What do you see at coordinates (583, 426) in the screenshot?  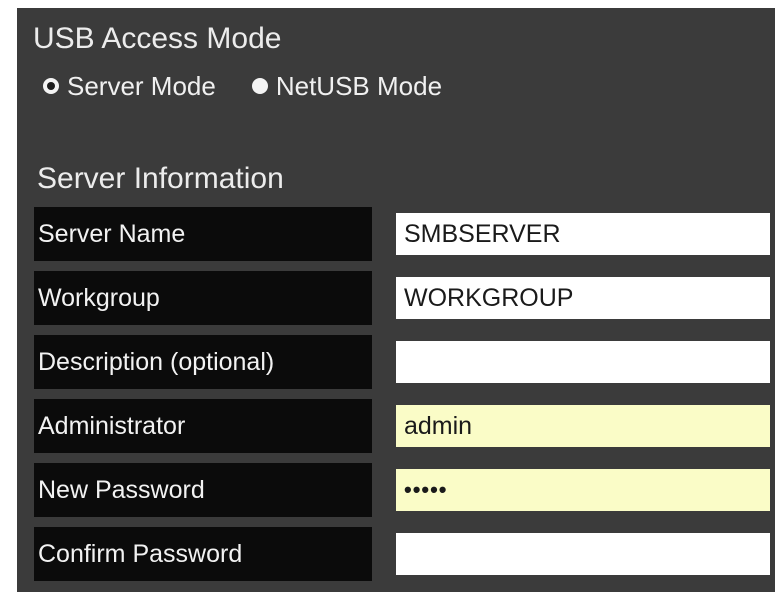 I see `administrator-input` at bounding box center [583, 426].